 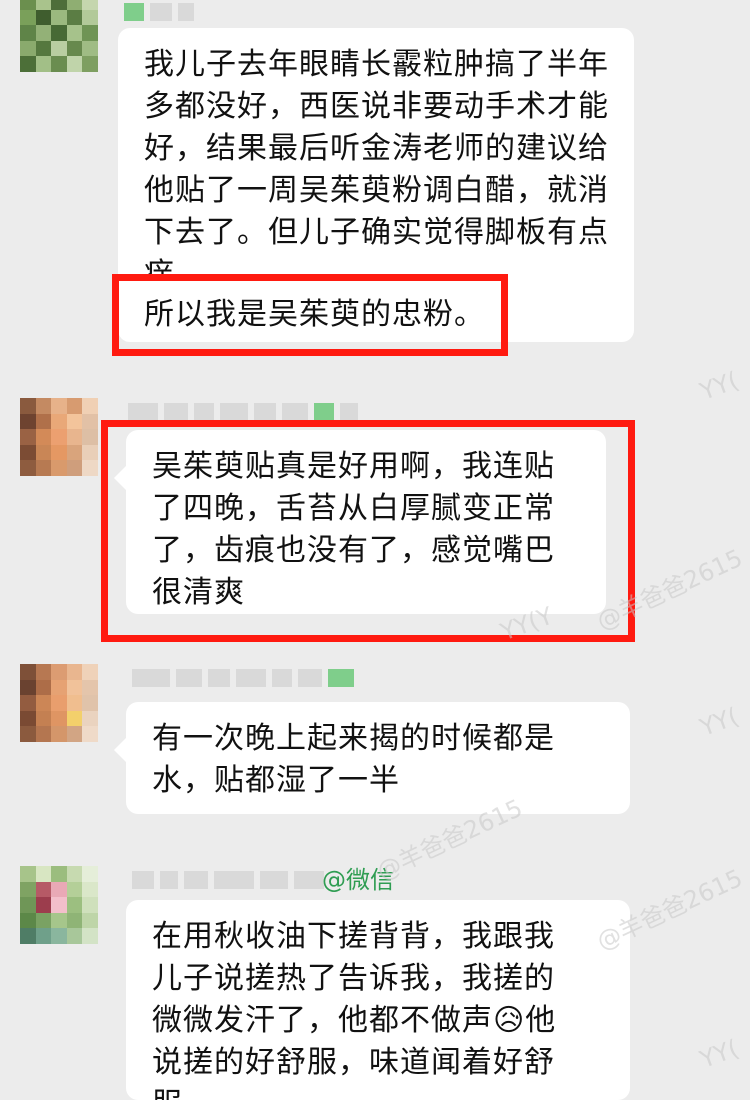 What do you see at coordinates (198, 592) in the screenshot?
I see `message-line: 很清爽` at bounding box center [198, 592].